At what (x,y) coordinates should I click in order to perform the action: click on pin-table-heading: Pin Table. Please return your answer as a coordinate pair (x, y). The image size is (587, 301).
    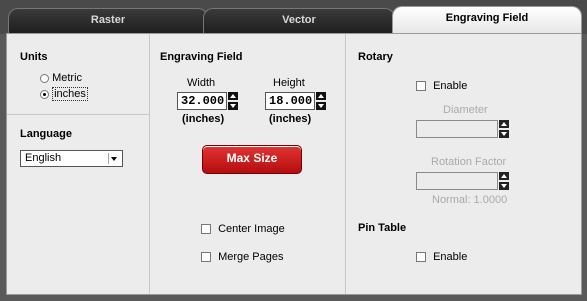
    Looking at the image, I should click on (382, 228).